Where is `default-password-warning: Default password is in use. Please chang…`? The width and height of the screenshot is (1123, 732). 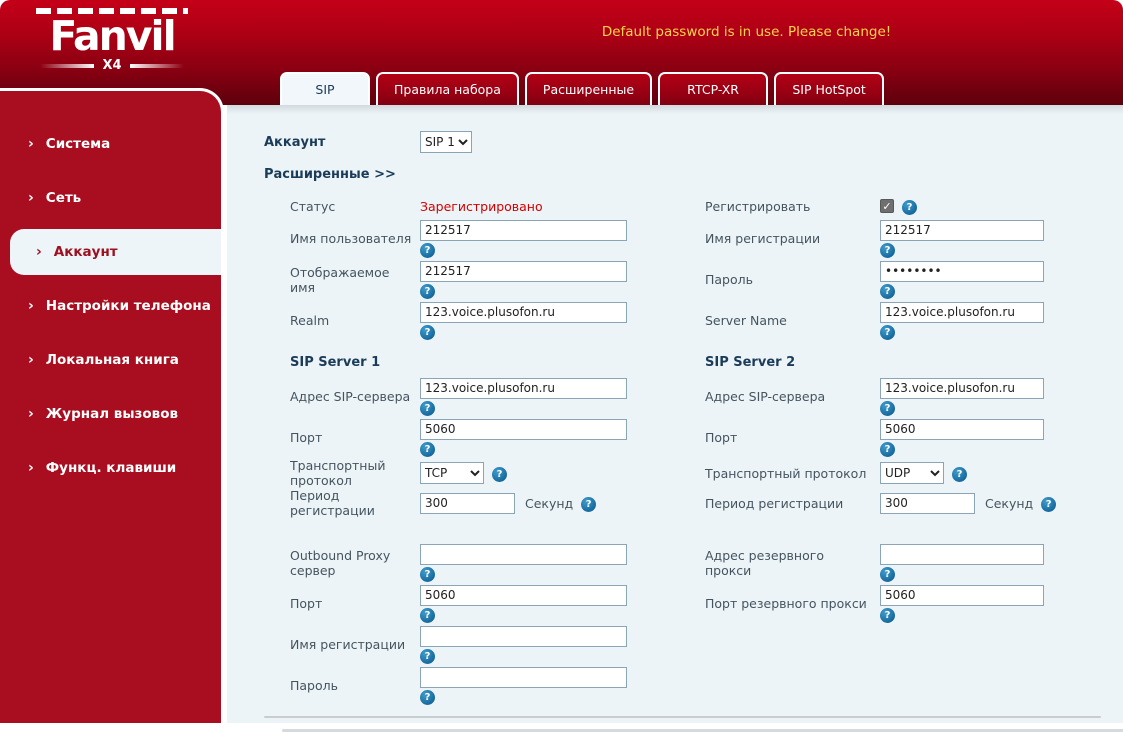
default-password-warning: Default password is in use. Please chang… is located at coordinates (746, 32).